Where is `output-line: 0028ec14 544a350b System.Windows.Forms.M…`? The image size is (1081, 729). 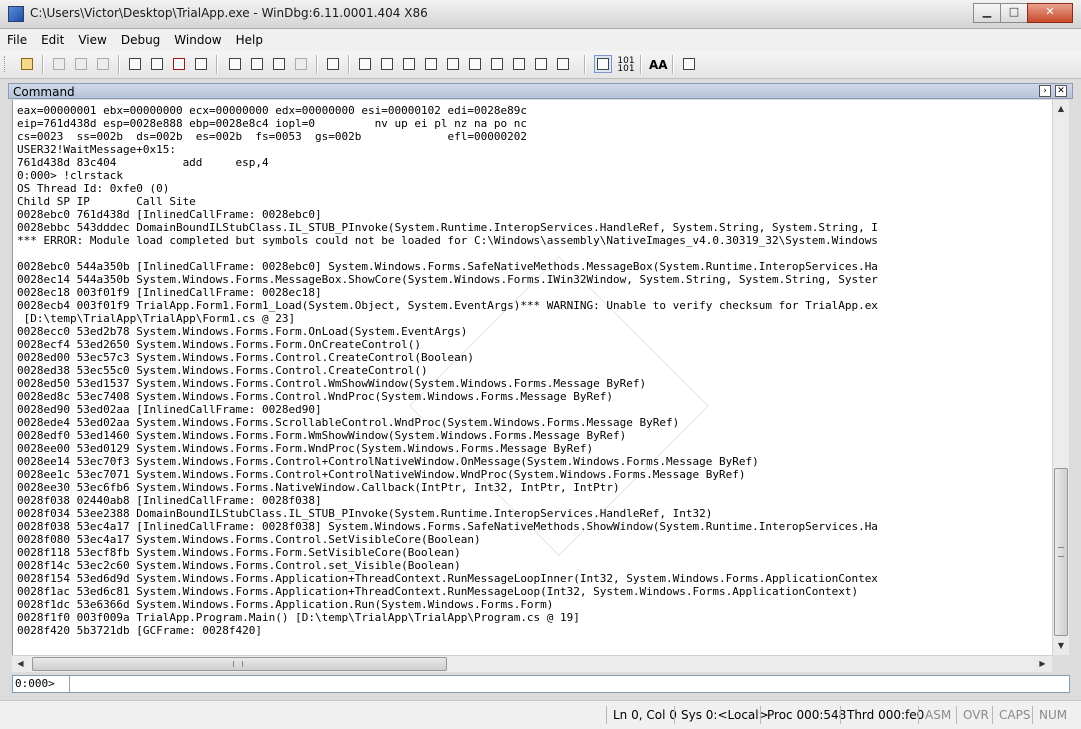 output-line: 0028ec14 544a350b System.Windows.Forms.M… is located at coordinates (447, 279).